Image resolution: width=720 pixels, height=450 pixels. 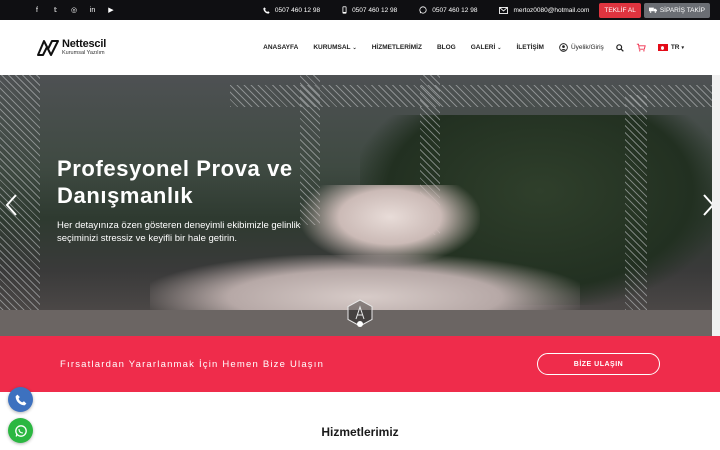 What do you see at coordinates (56, 10) in the screenshot?
I see `twitter-icon: 𝕥` at bounding box center [56, 10].